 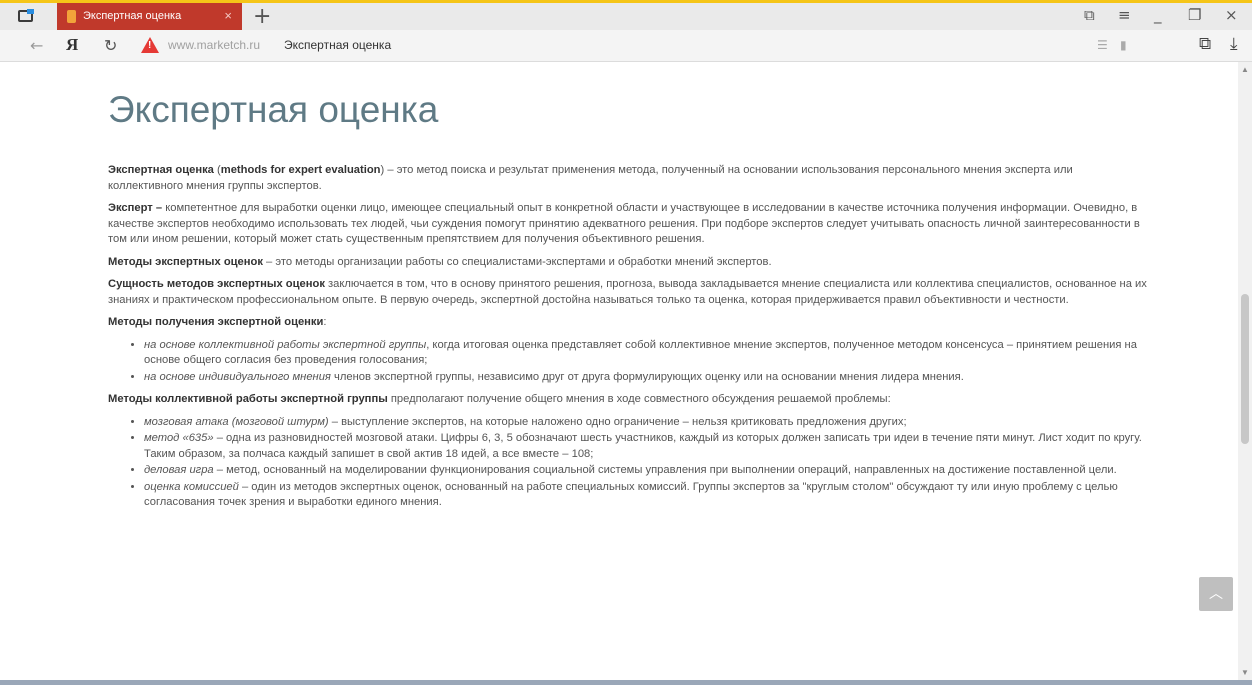 What do you see at coordinates (273, 109) in the screenshot?
I see `page-title: Экспертная оценка` at bounding box center [273, 109].